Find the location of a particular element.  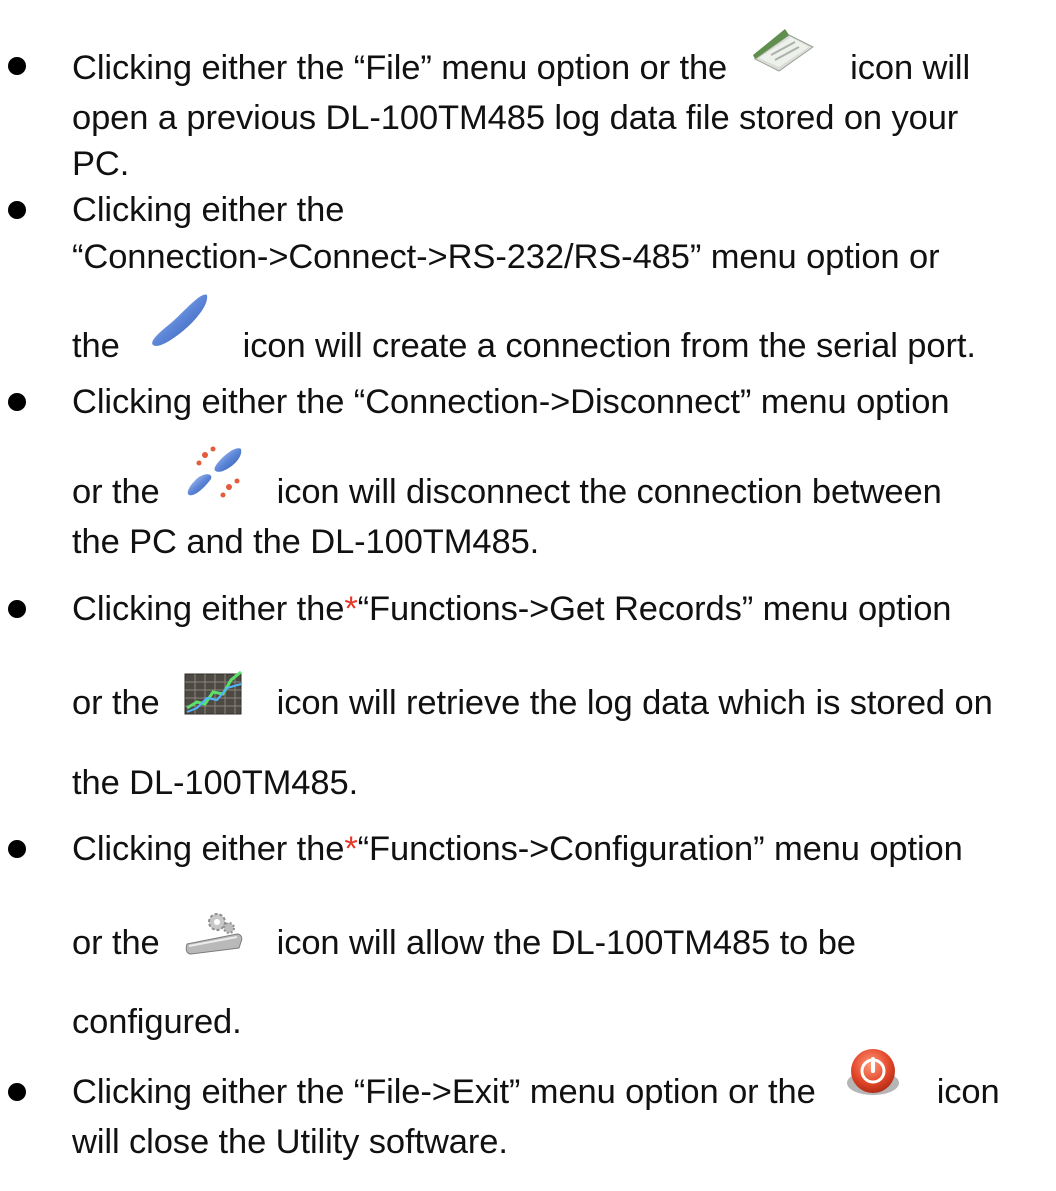

item-4-line-3: the DL-100TM485. is located at coordinates (215, 783).